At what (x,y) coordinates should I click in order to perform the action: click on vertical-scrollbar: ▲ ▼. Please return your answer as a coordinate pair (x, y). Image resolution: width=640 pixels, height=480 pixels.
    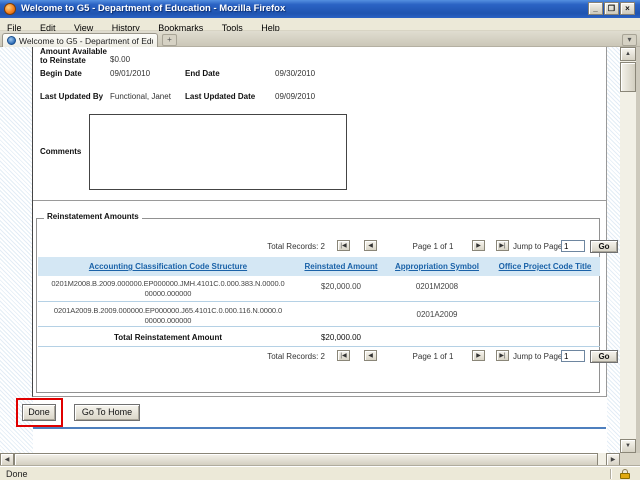
    Looking at the image, I should click on (628, 250).